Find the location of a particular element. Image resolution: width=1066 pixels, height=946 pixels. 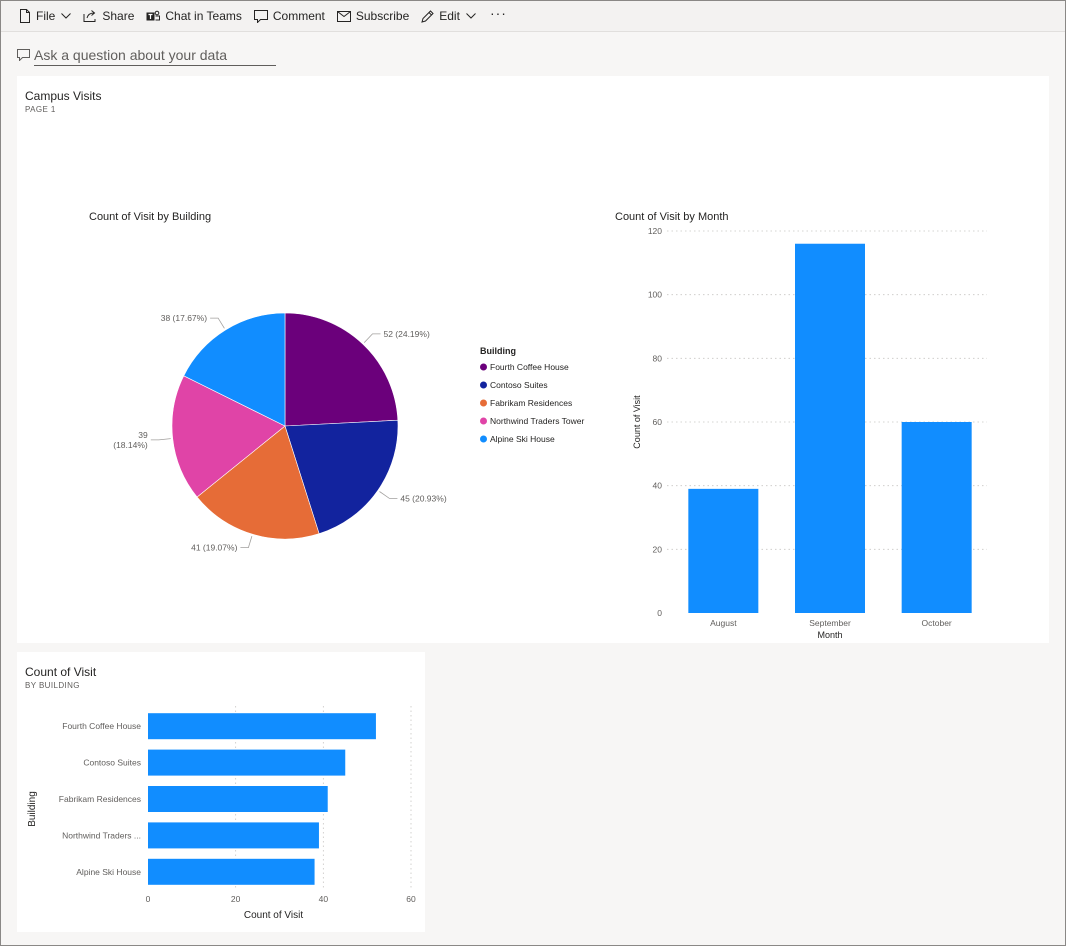

qa-box is located at coordinates (147, 55).